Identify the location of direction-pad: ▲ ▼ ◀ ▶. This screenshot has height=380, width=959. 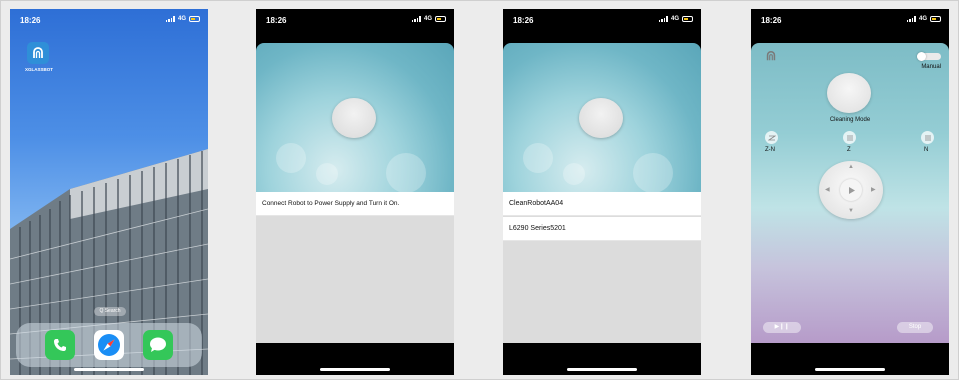
(851, 190).